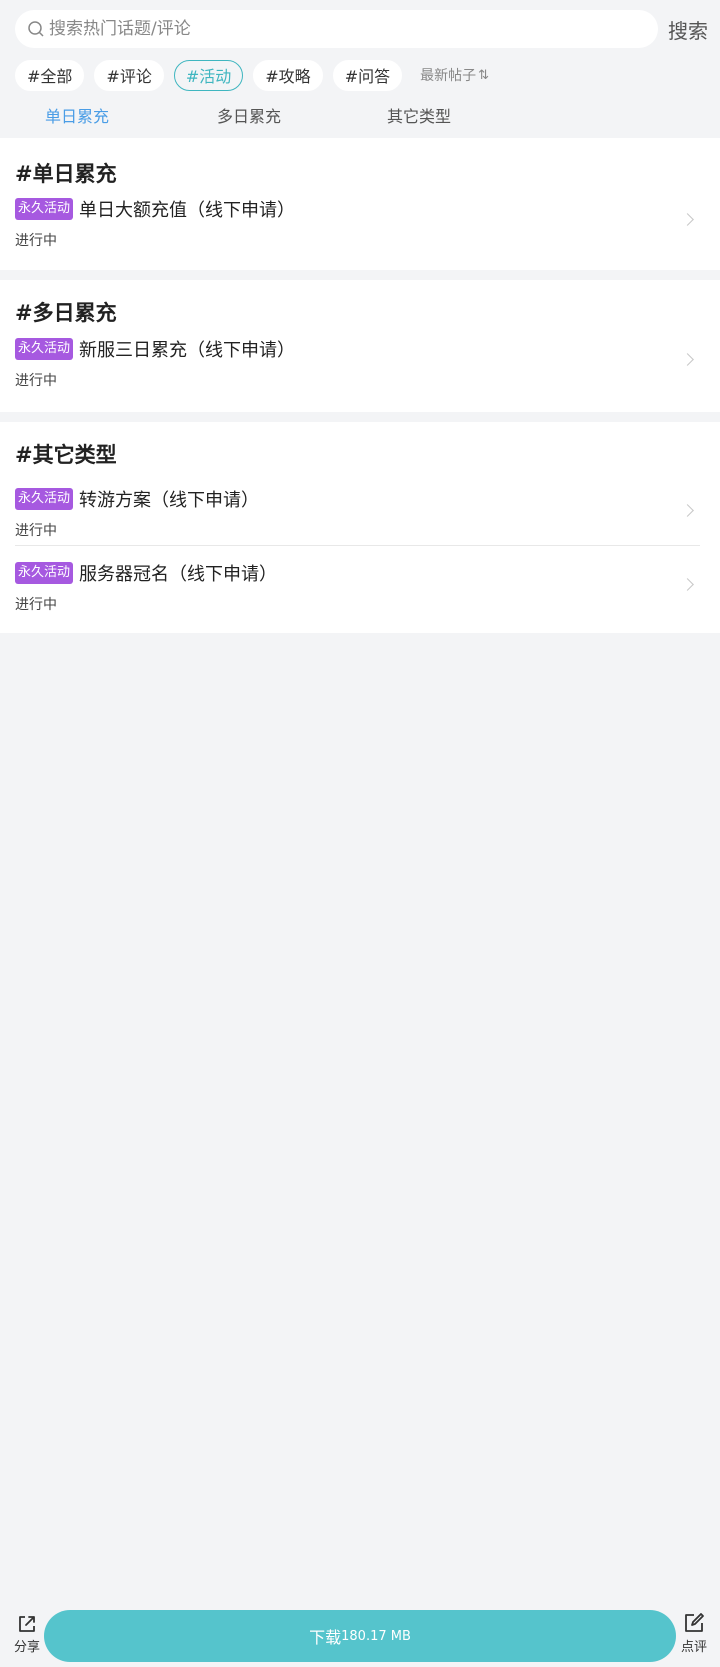 This screenshot has height=1667, width=720. I want to click on sort-label: 最新帖子, so click(448, 76).